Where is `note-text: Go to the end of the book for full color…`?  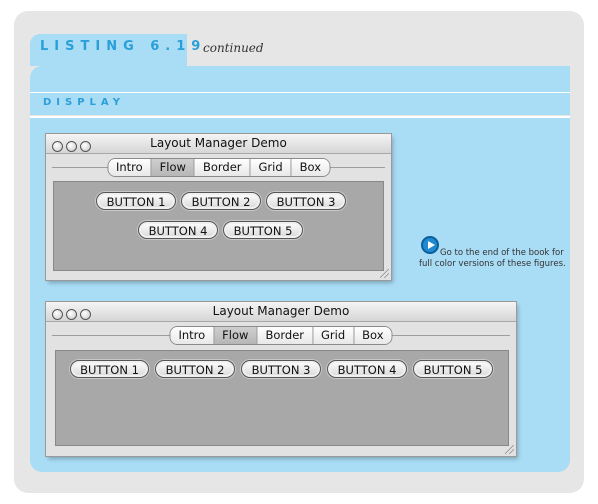 note-text: Go to the end of the book for full color… is located at coordinates (492, 258).